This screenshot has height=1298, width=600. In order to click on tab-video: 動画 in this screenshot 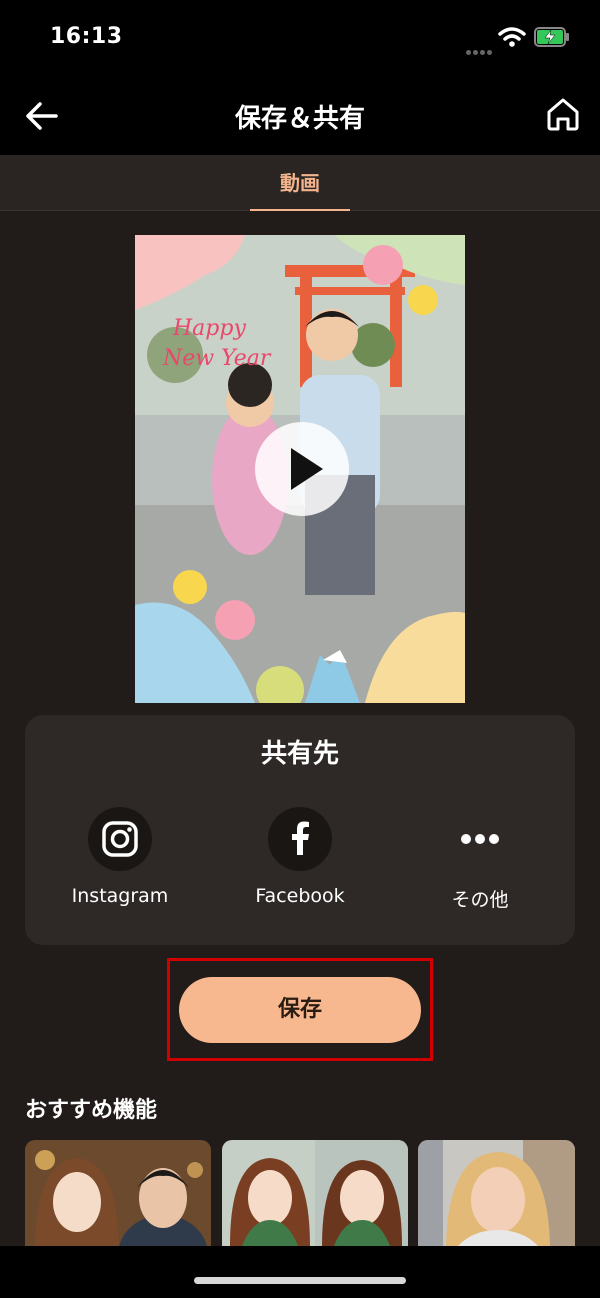, I will do `click(300, 183)`.